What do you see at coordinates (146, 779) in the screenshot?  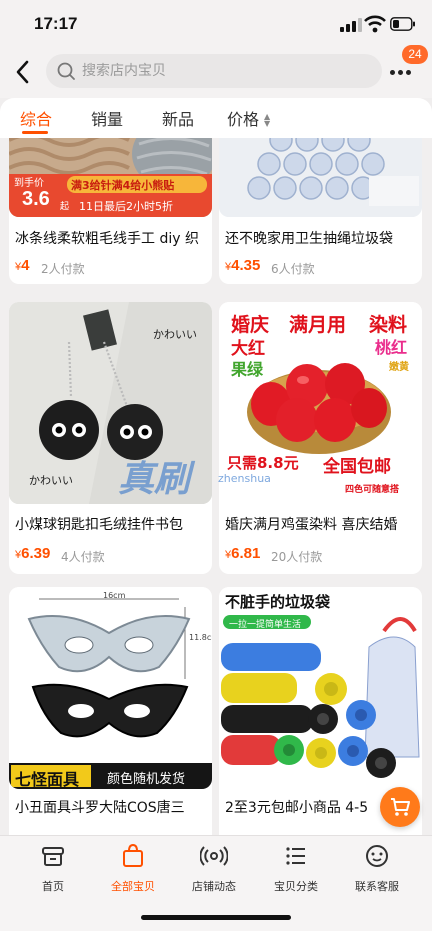 I see `mask-note-label: 颜色随机发货` at bounding box center [146, 779].